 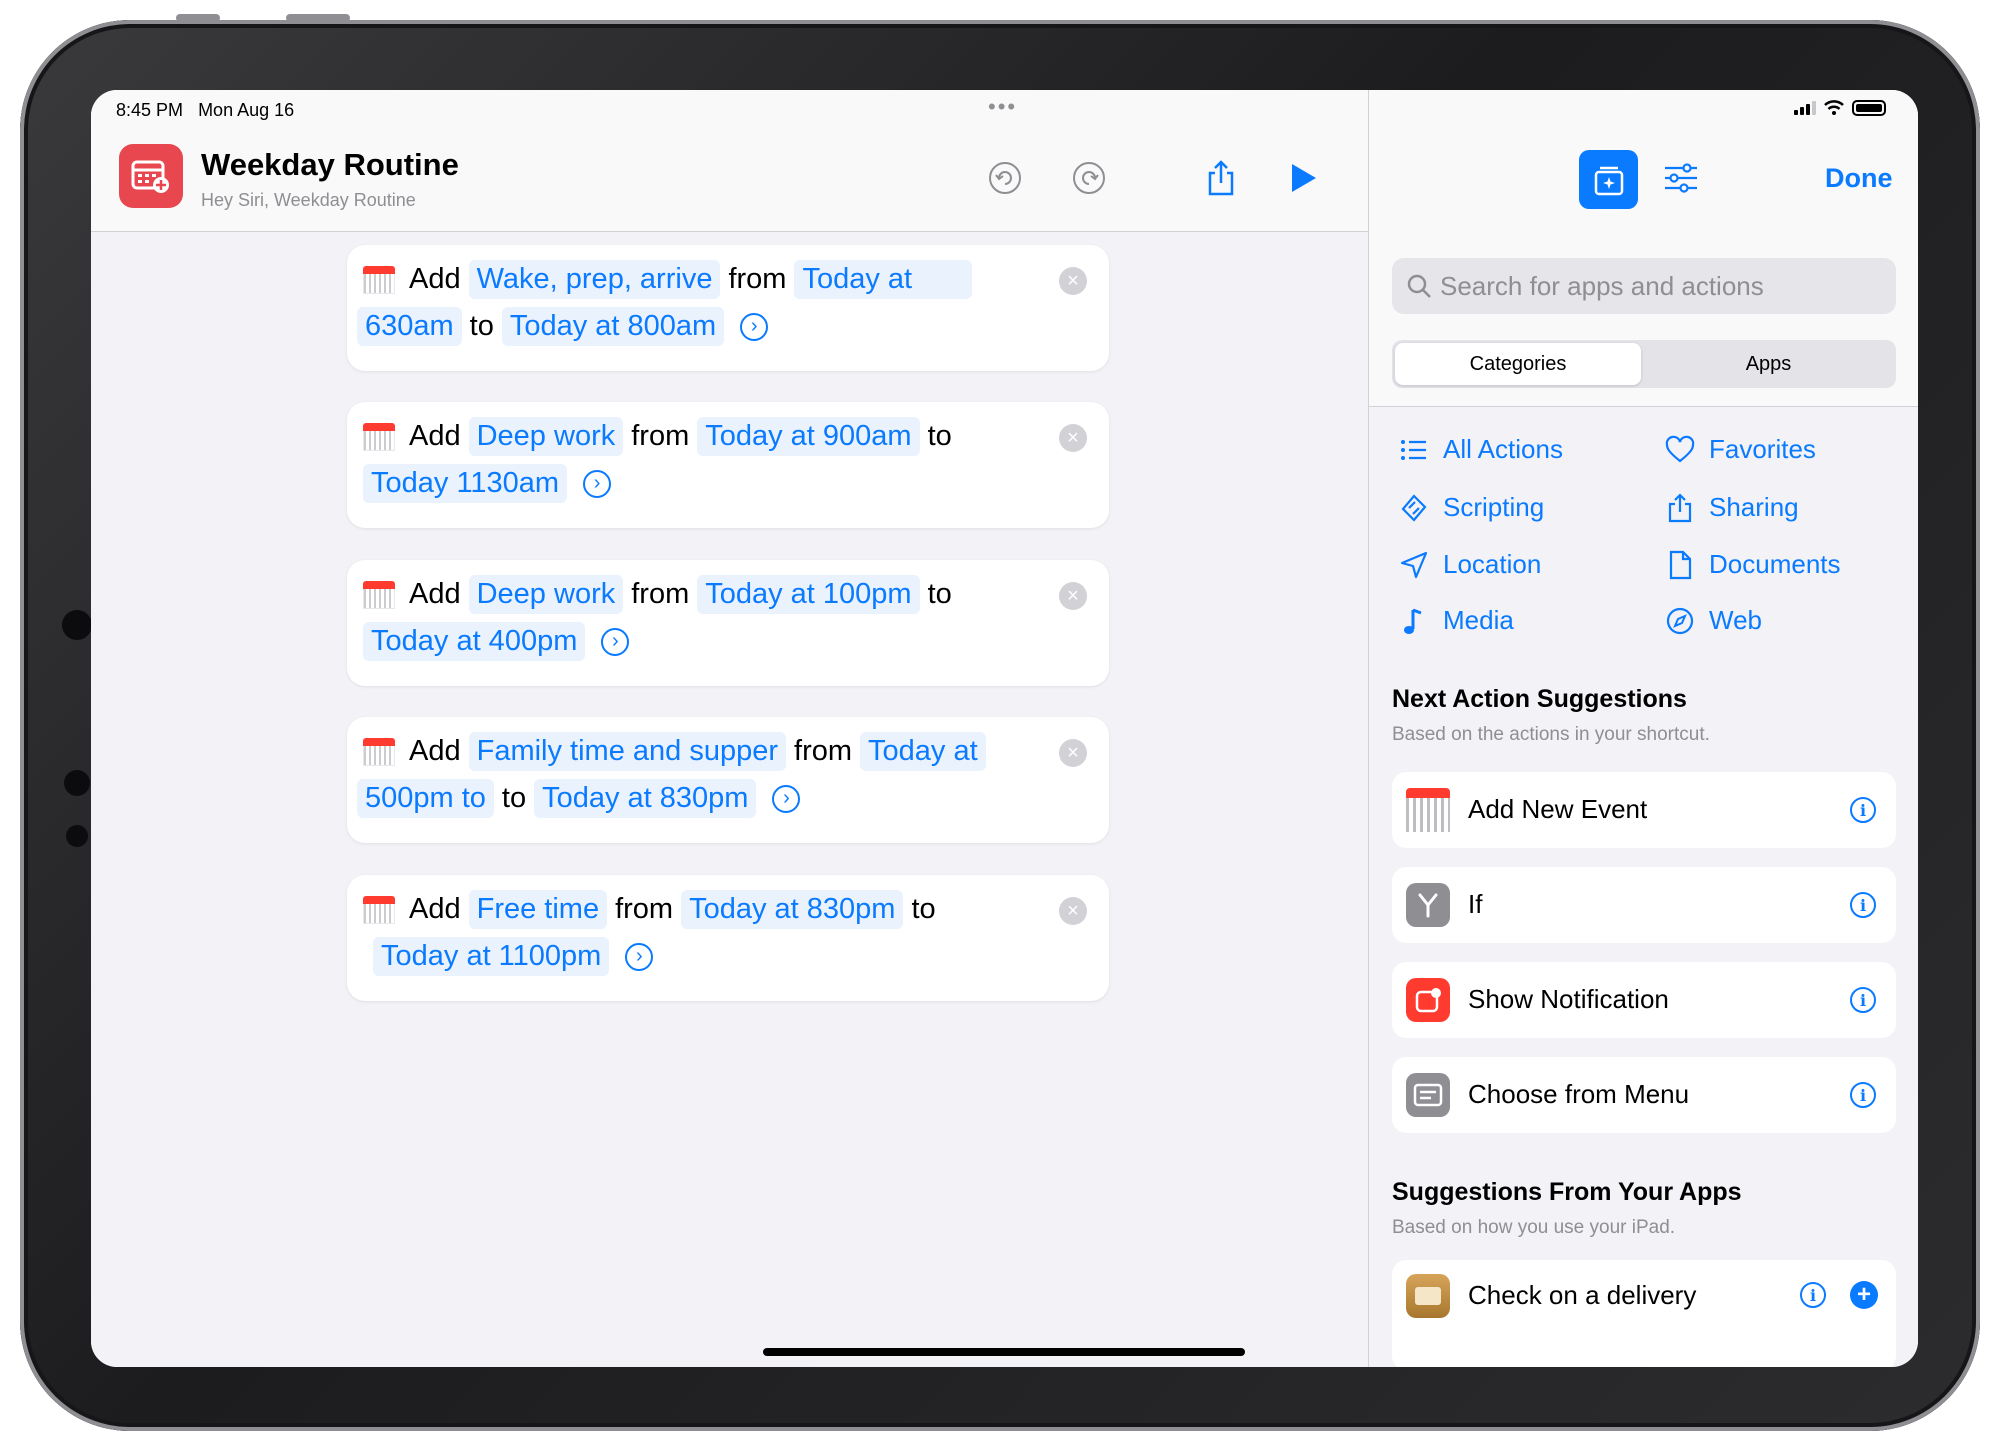 I want to click on shortcut-title: Weekday Routine, so click(x=330, y=165).